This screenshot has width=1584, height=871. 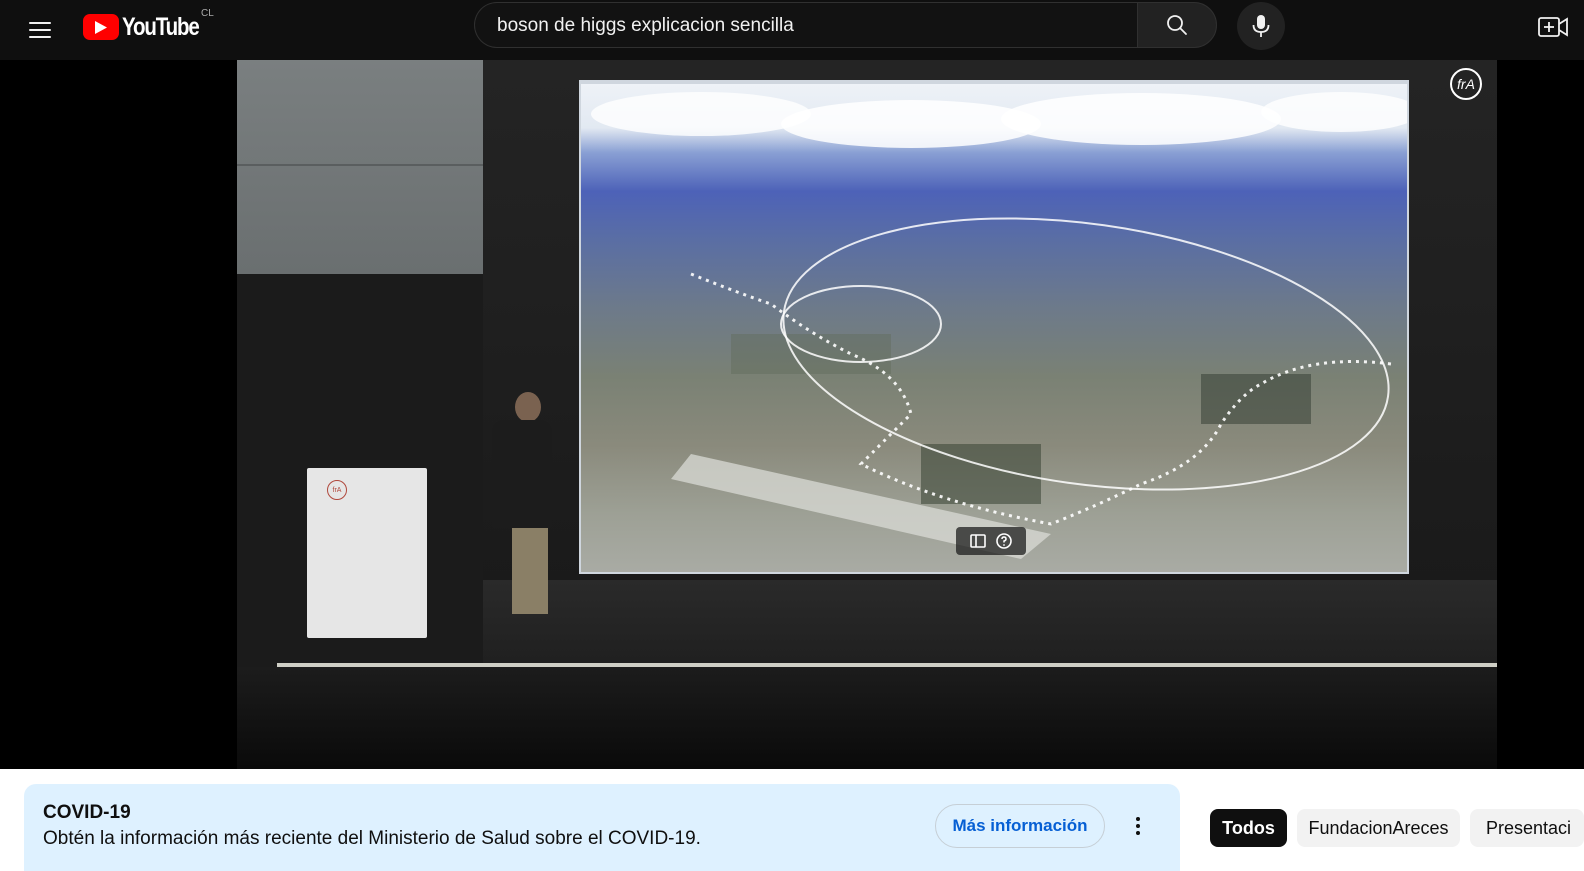 I want to click on video-scene-audience, so click(x=867, y=718).